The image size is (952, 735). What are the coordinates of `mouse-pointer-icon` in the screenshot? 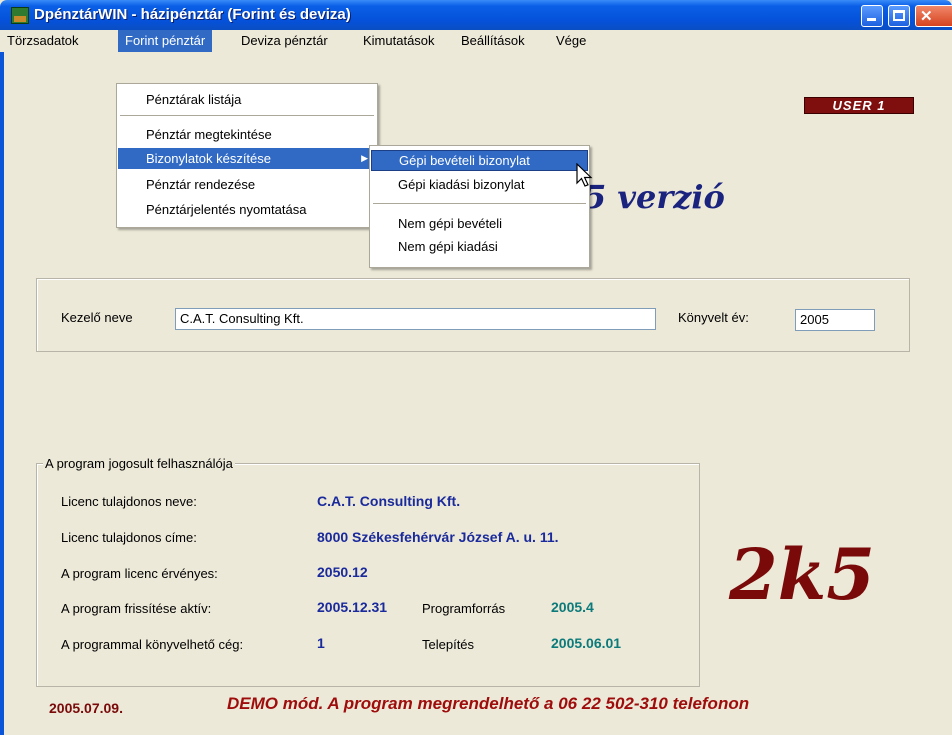 It's located at (584, 175).